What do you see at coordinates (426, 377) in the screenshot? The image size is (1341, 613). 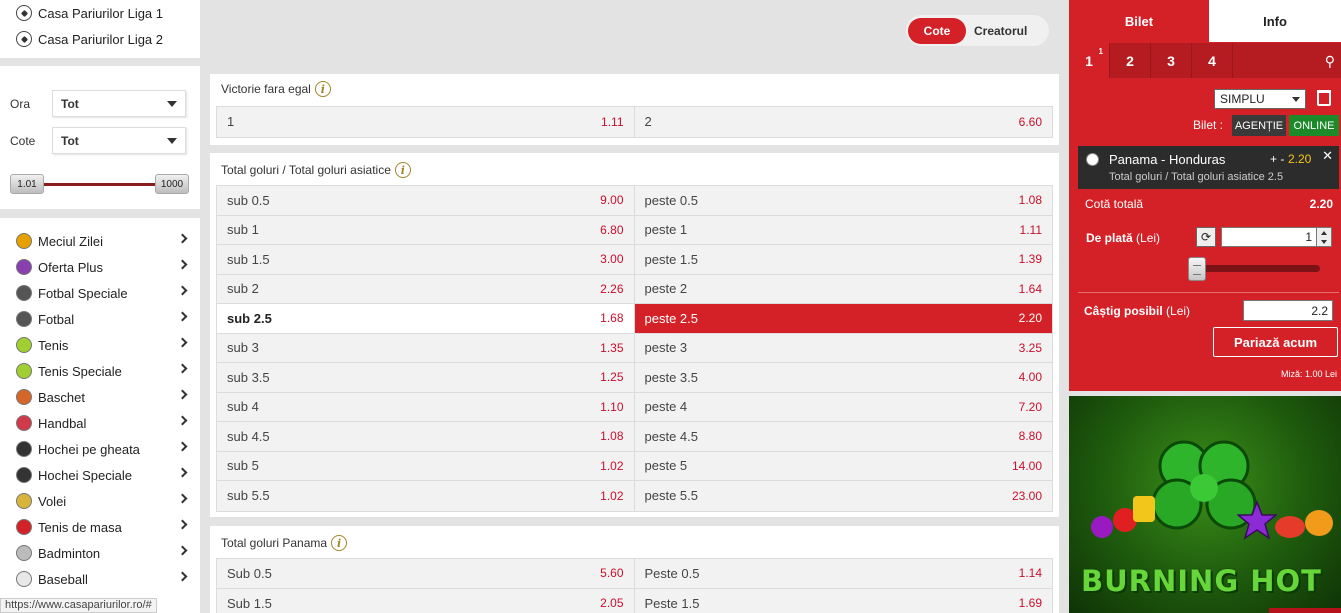 I see `odds-button: sub 3.5 1.25` at bounding box center [426, 377].